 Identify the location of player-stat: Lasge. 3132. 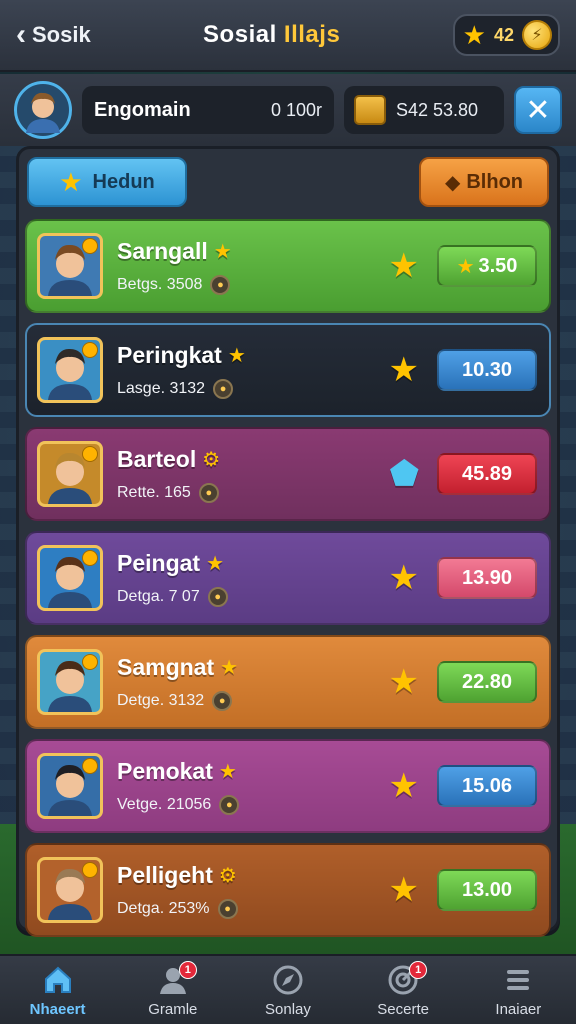
(161, 388).